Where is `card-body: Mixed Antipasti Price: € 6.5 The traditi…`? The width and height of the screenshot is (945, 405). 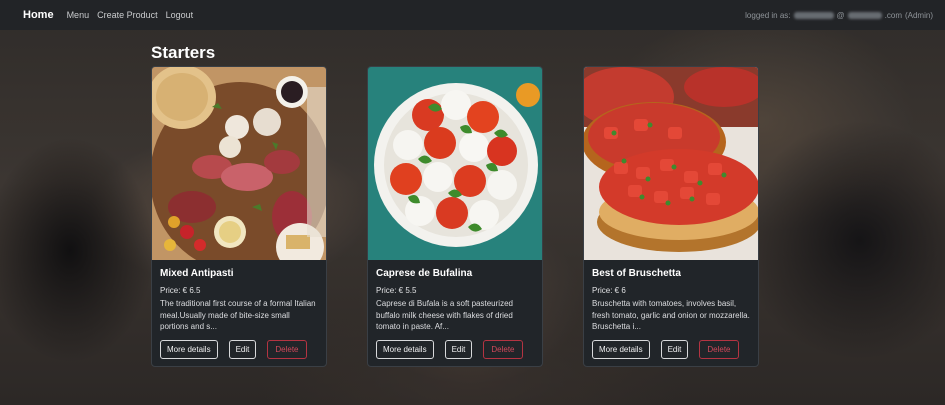 card-body: Mixed Antipasti Price: € 6.5 The traditi… is located at coordinates (239, 313).